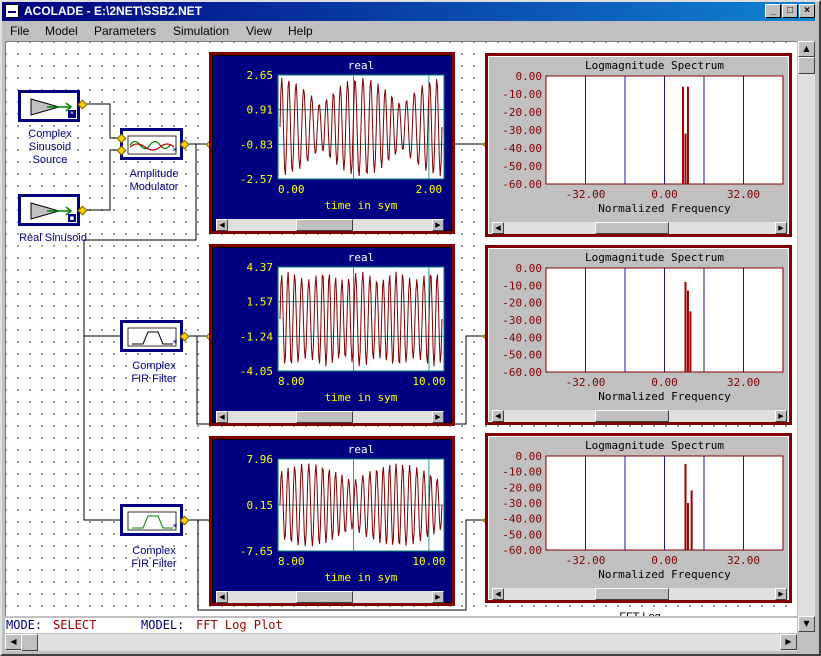 This screenshot has height=656, width=821. Describe the element at coordinates (361, 65) in the screenshot. I see `chart-title: real` at that location.